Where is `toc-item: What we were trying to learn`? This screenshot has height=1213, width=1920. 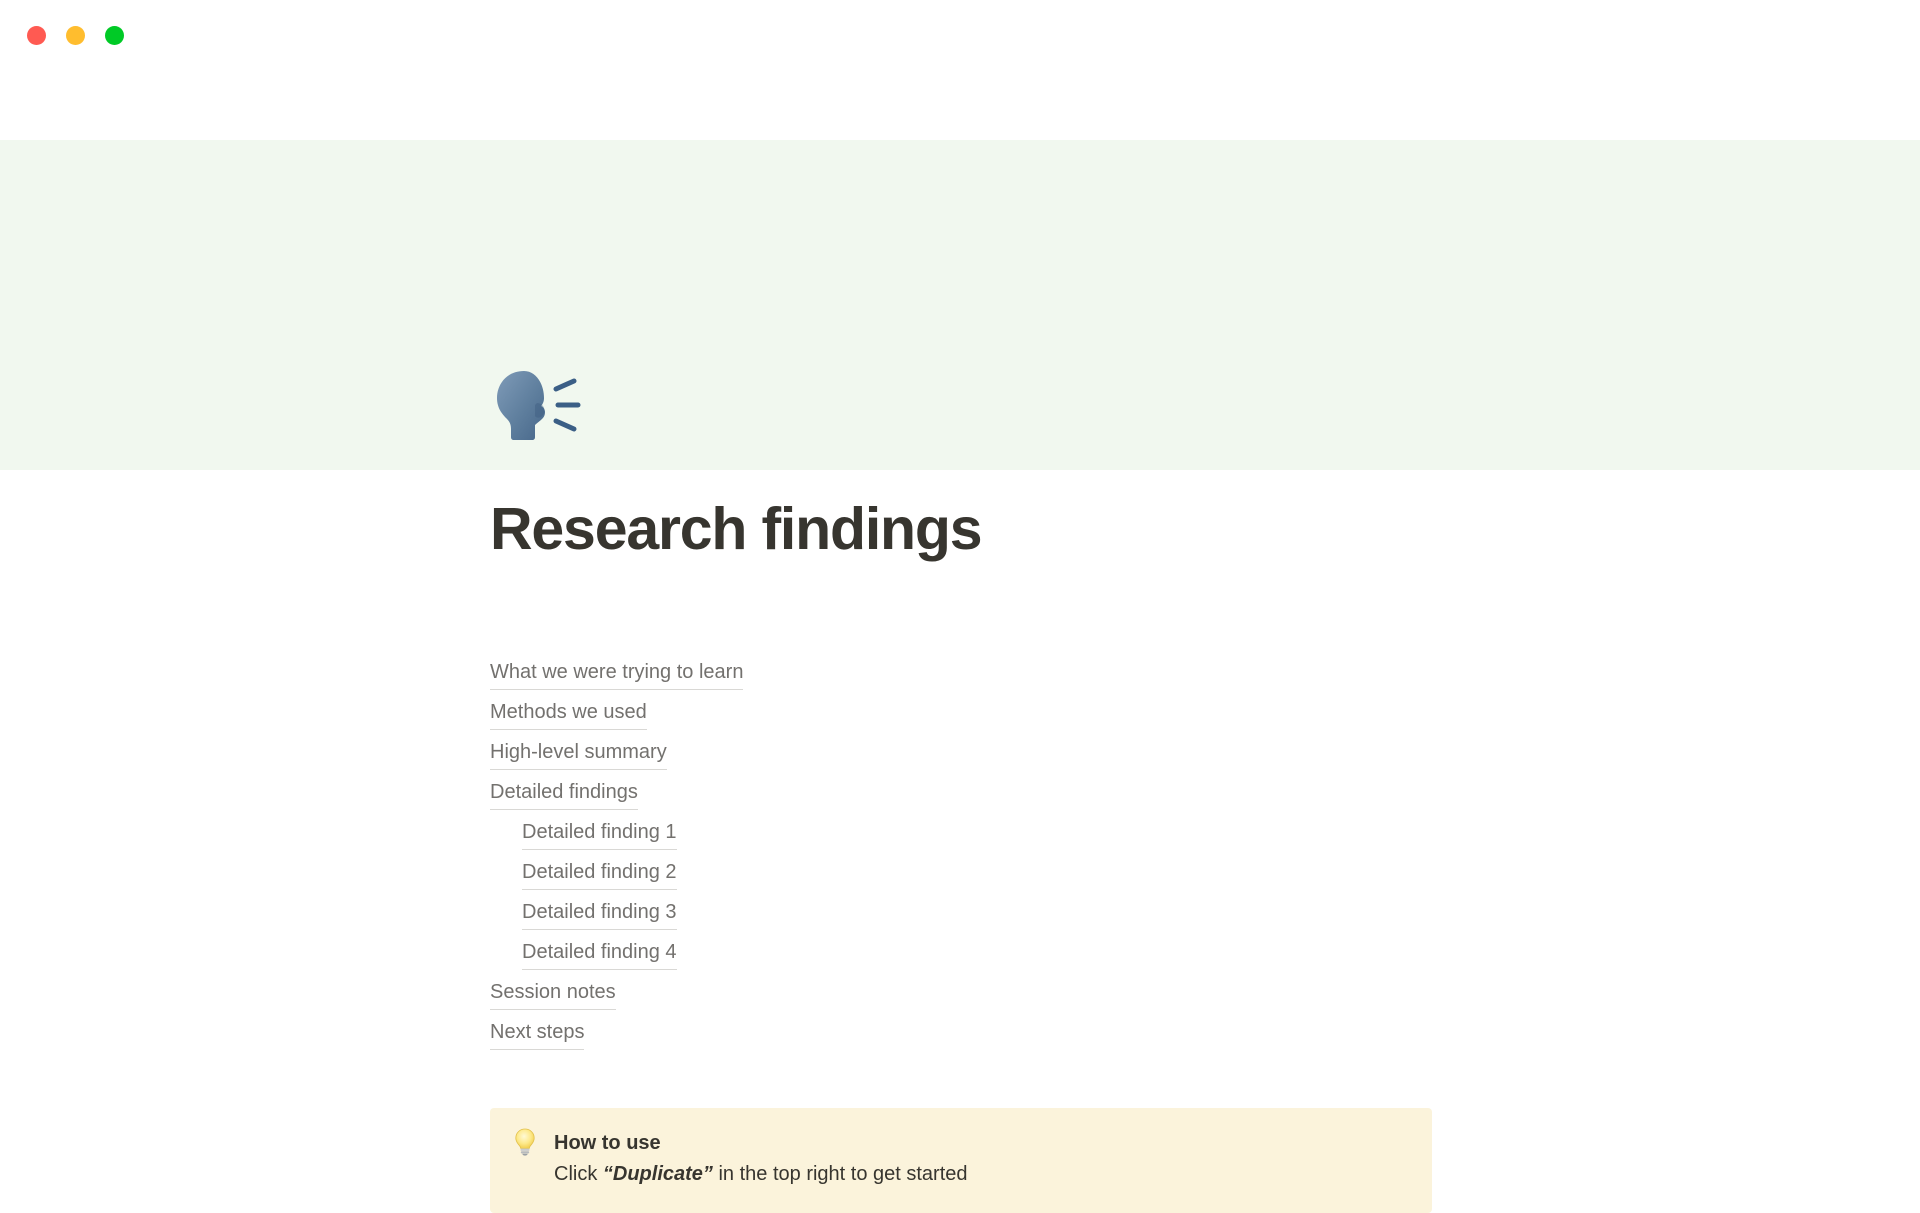
toc-item: What we were trying to learn is located at coordinates (940, 676).